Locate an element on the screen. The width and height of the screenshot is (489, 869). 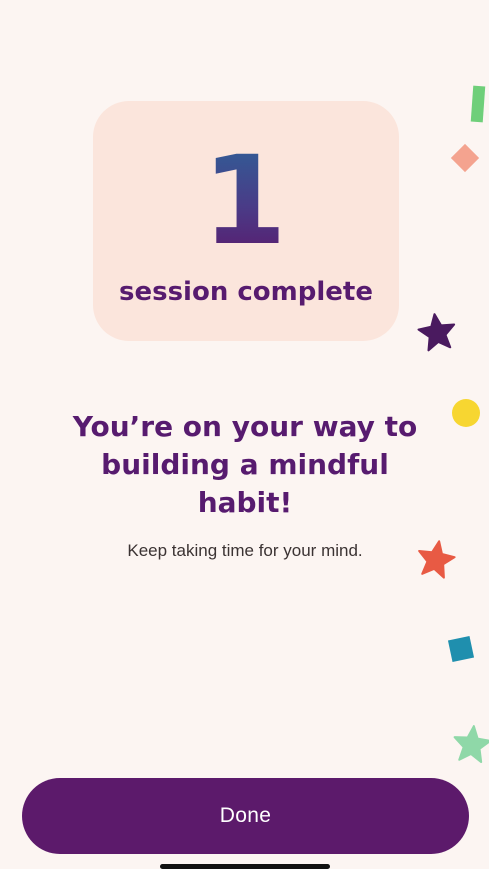
confetti-purple-star-icon is located at coordinates (436, 332).